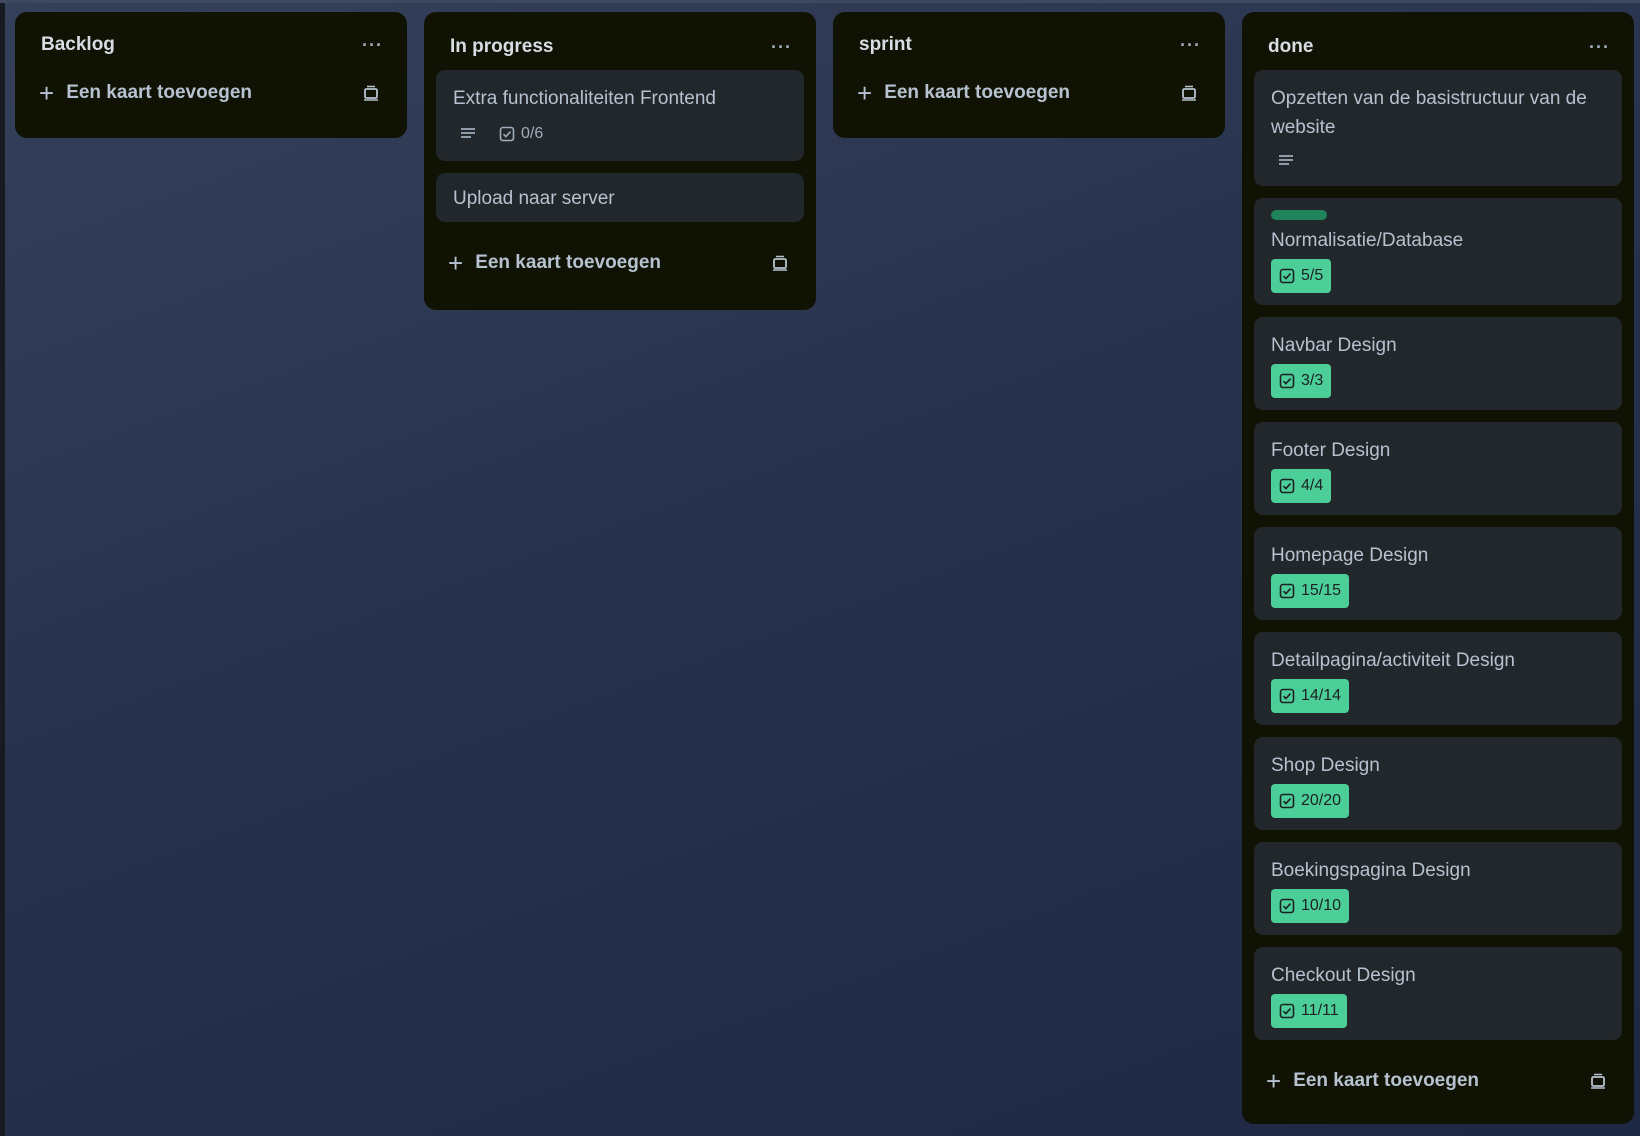 Image resolution: width=1640 pixels, height=1136 pixels. I want to click on card-title: Shop Design, so click(1325, 765).